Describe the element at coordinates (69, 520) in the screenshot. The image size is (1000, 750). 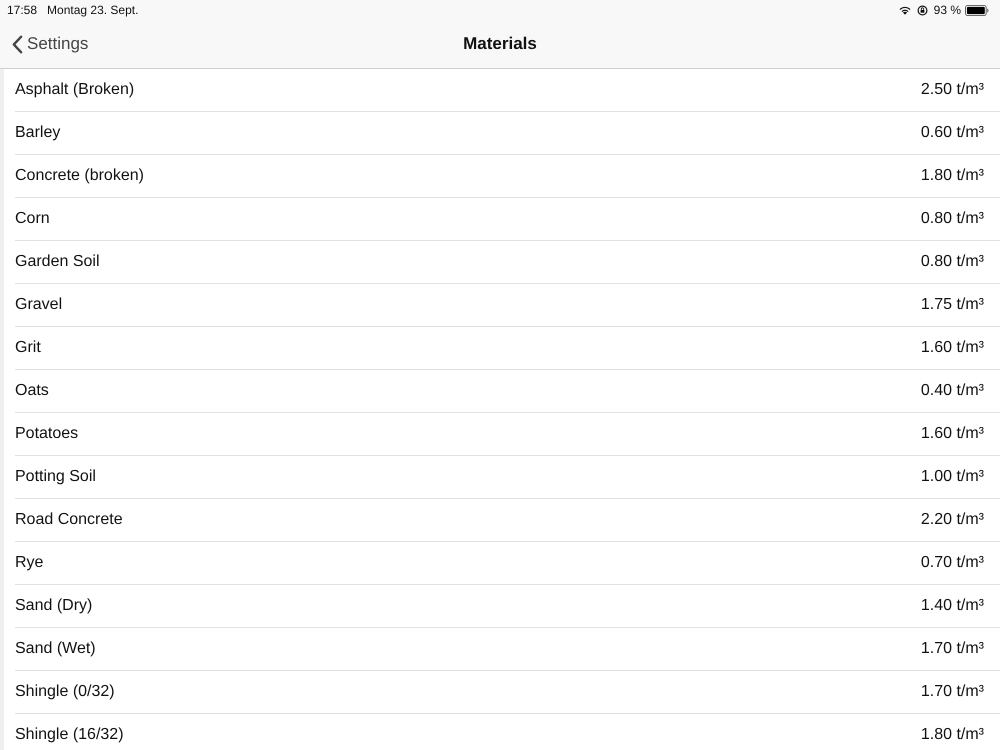
I see `material-name: Road Concrete` at that location.